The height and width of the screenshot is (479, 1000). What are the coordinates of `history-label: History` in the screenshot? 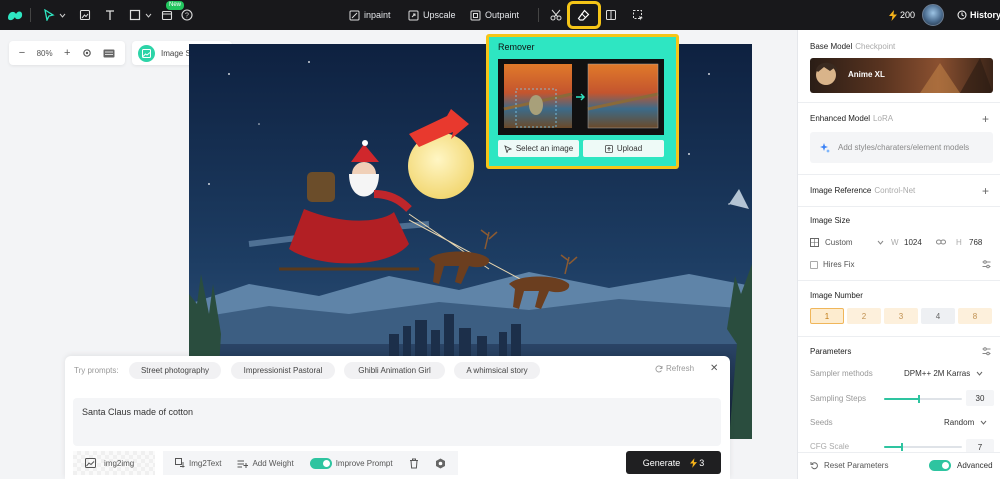 It's located at (985, 15).